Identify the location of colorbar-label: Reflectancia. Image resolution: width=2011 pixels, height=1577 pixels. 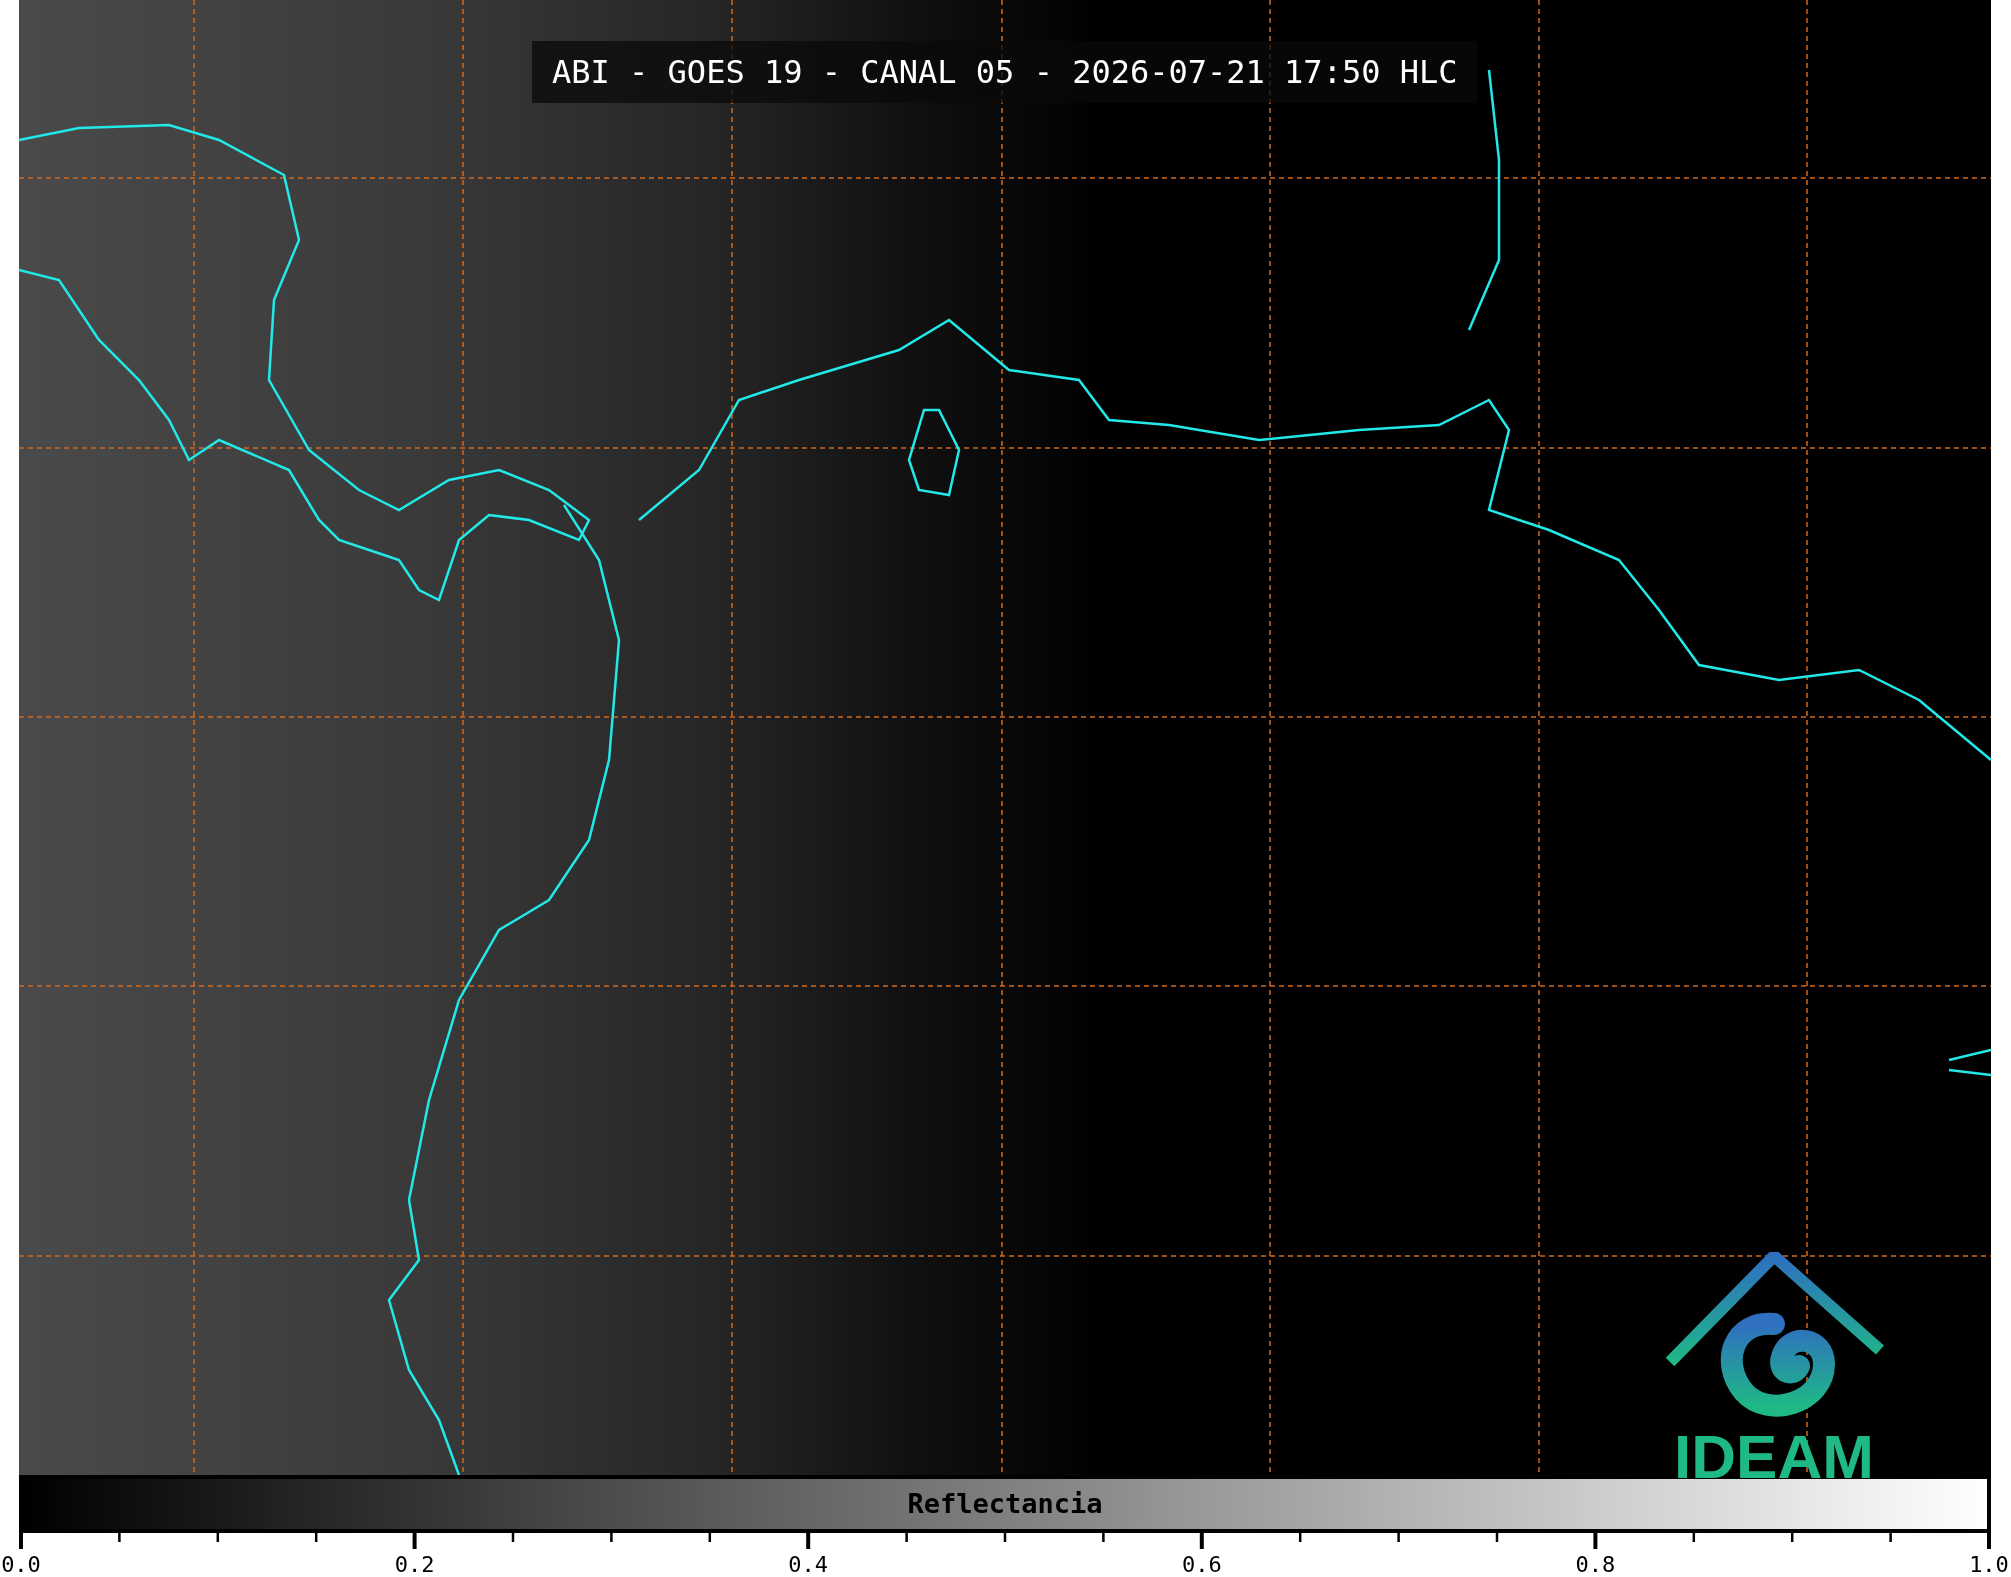
(1005, 1503).